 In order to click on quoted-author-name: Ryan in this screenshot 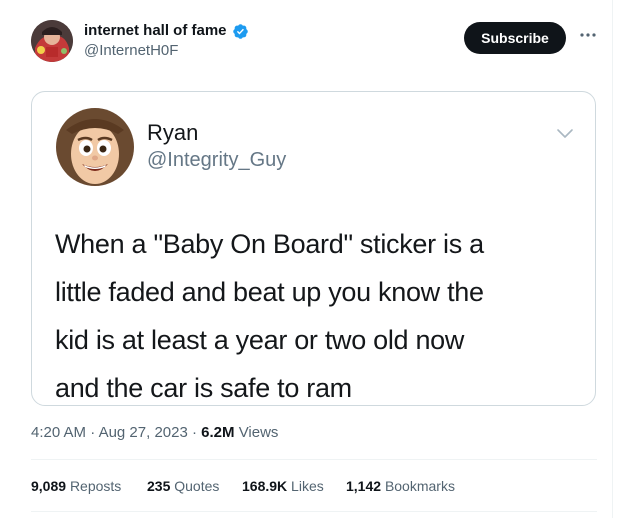, I will do `click(173, 132)`.